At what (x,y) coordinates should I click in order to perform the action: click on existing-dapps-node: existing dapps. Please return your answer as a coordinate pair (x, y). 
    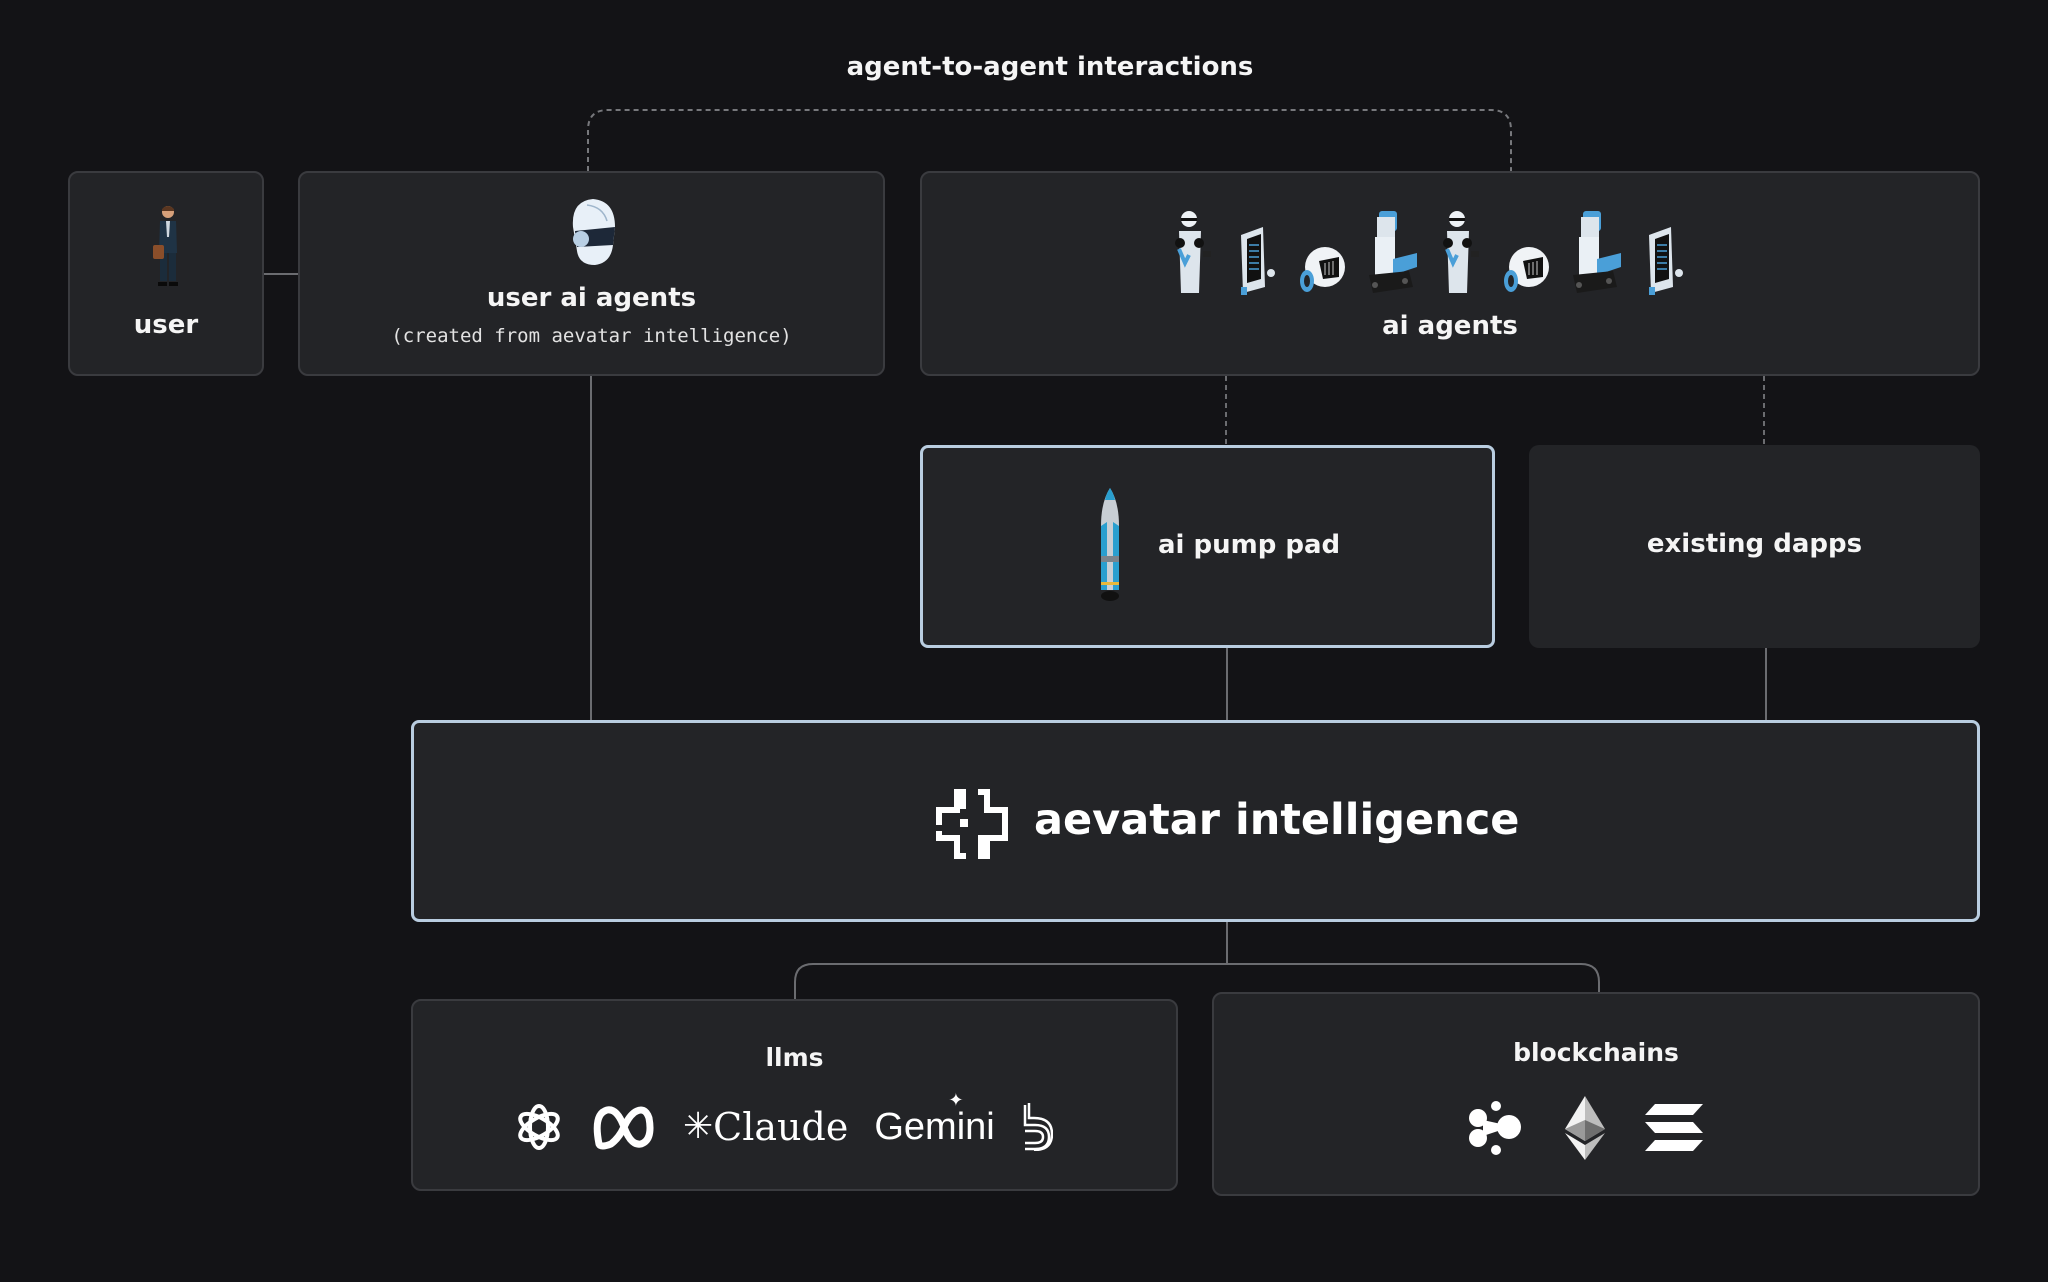
    Looking at the image, I should click on (1754, 546).